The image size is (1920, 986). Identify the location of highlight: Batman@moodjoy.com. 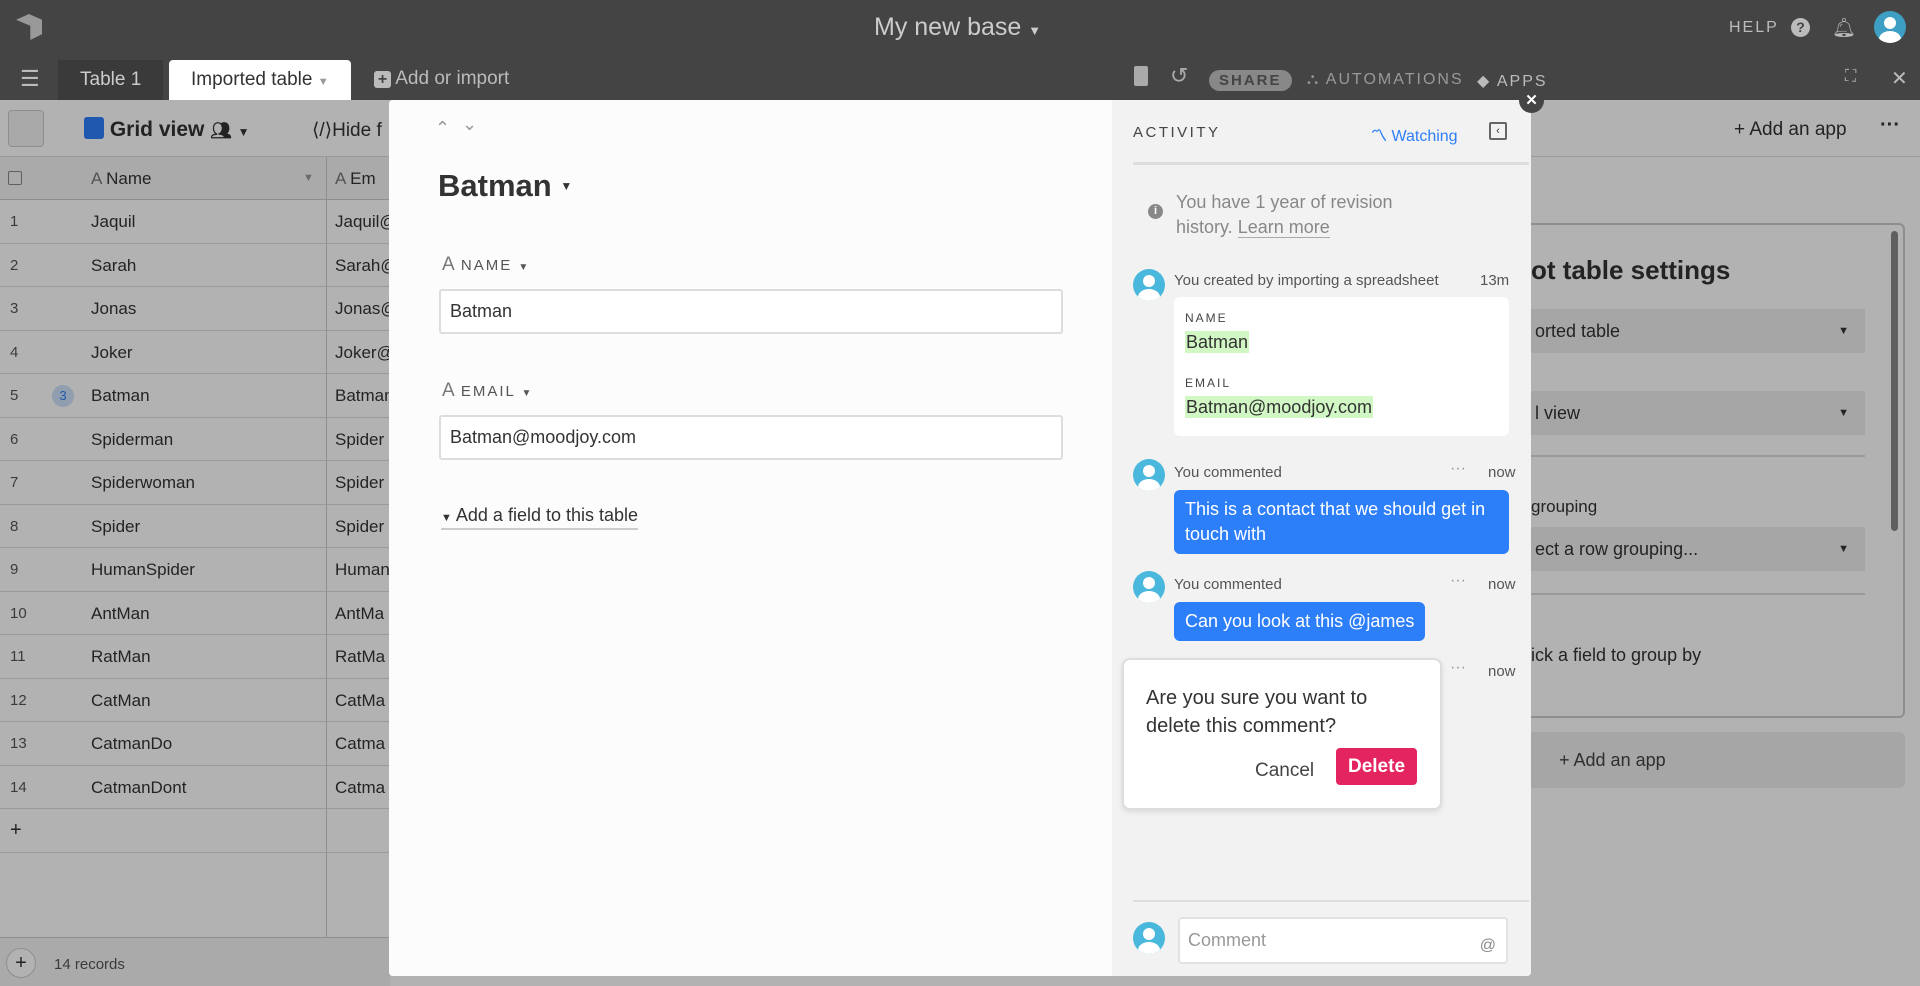
(1279, 407).